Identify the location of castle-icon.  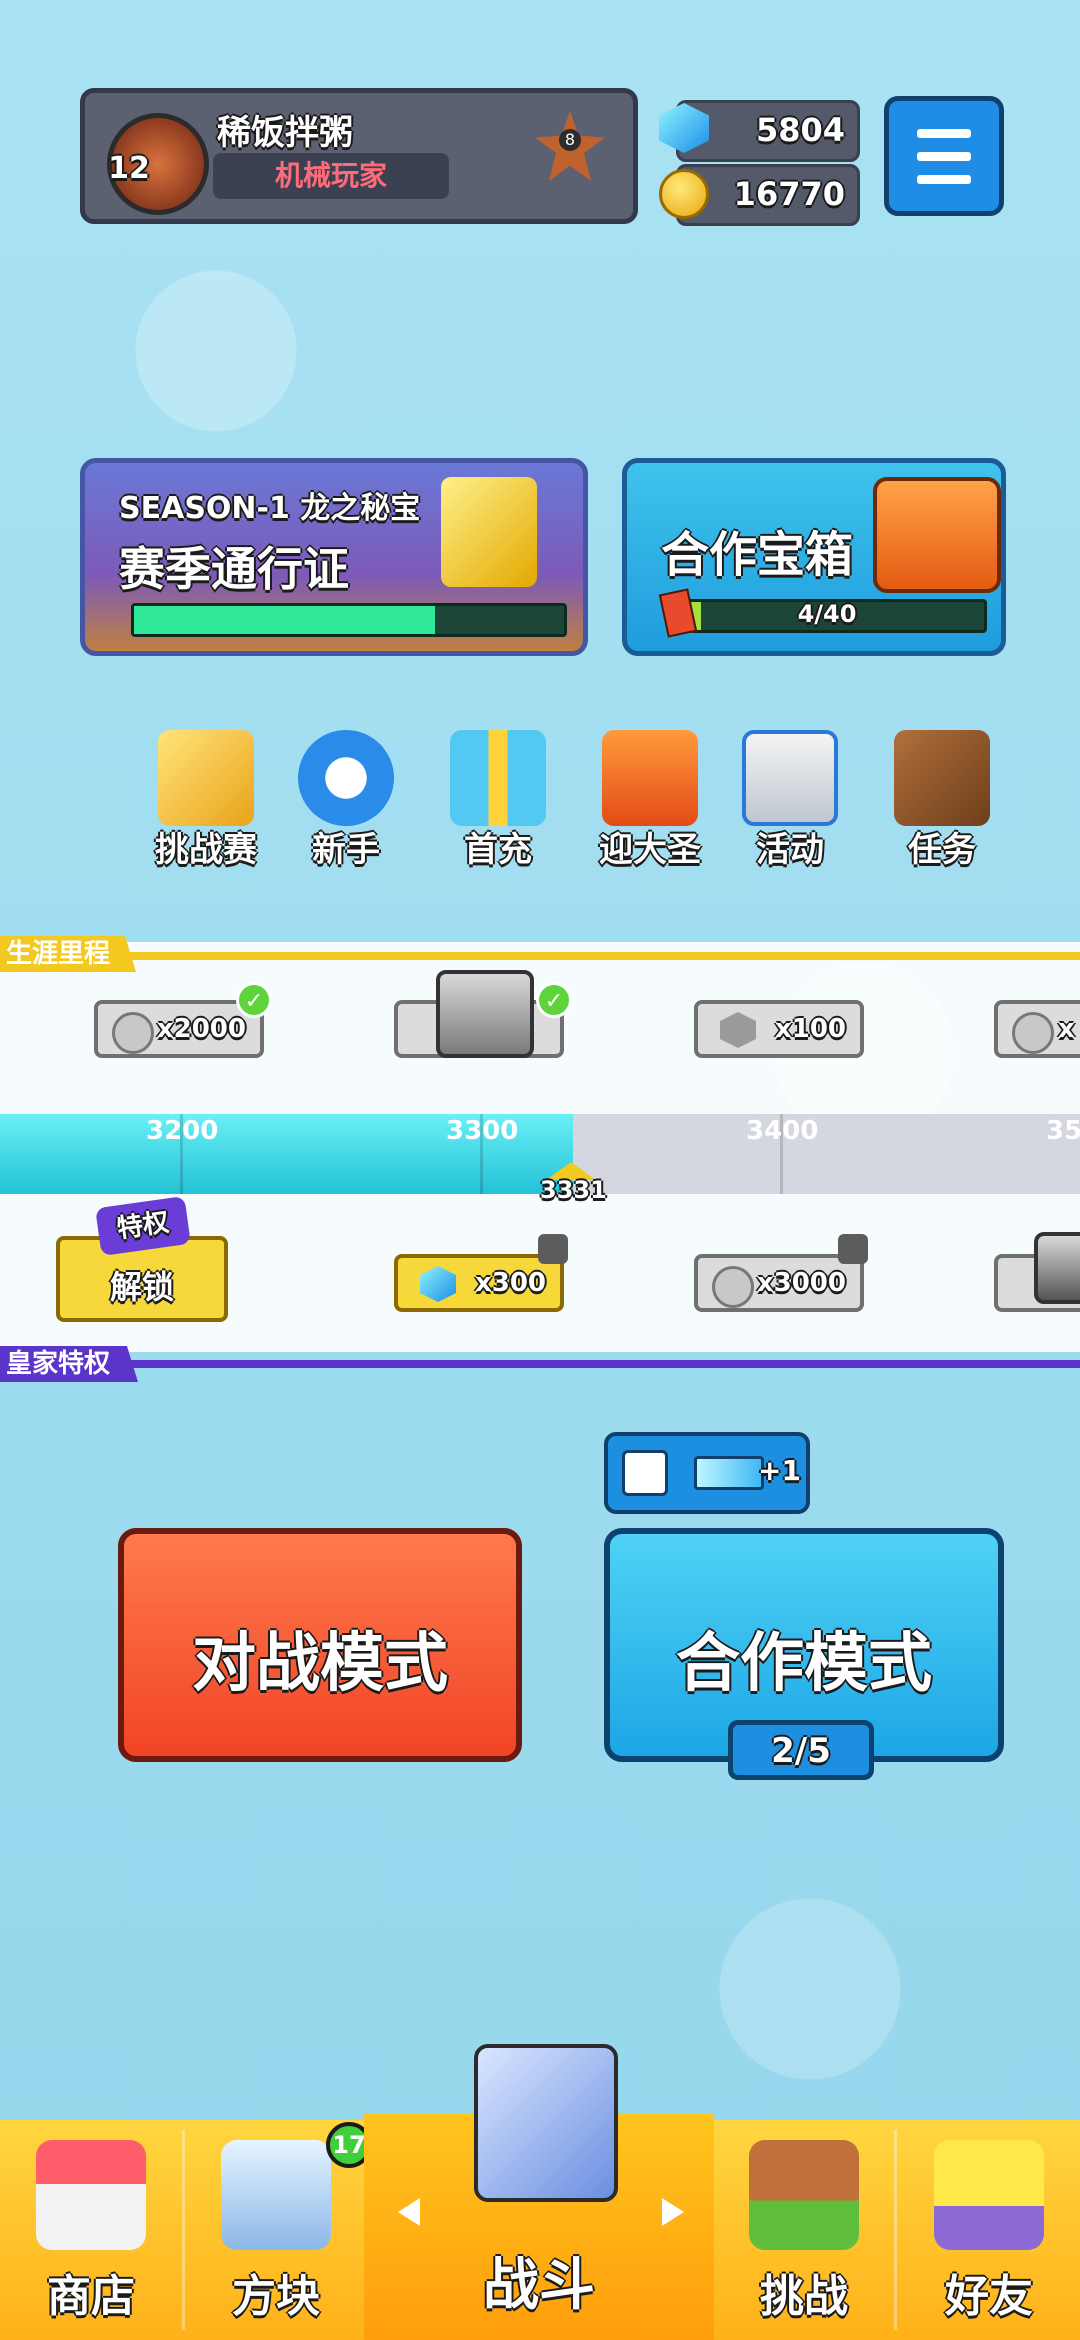
(650, 778).